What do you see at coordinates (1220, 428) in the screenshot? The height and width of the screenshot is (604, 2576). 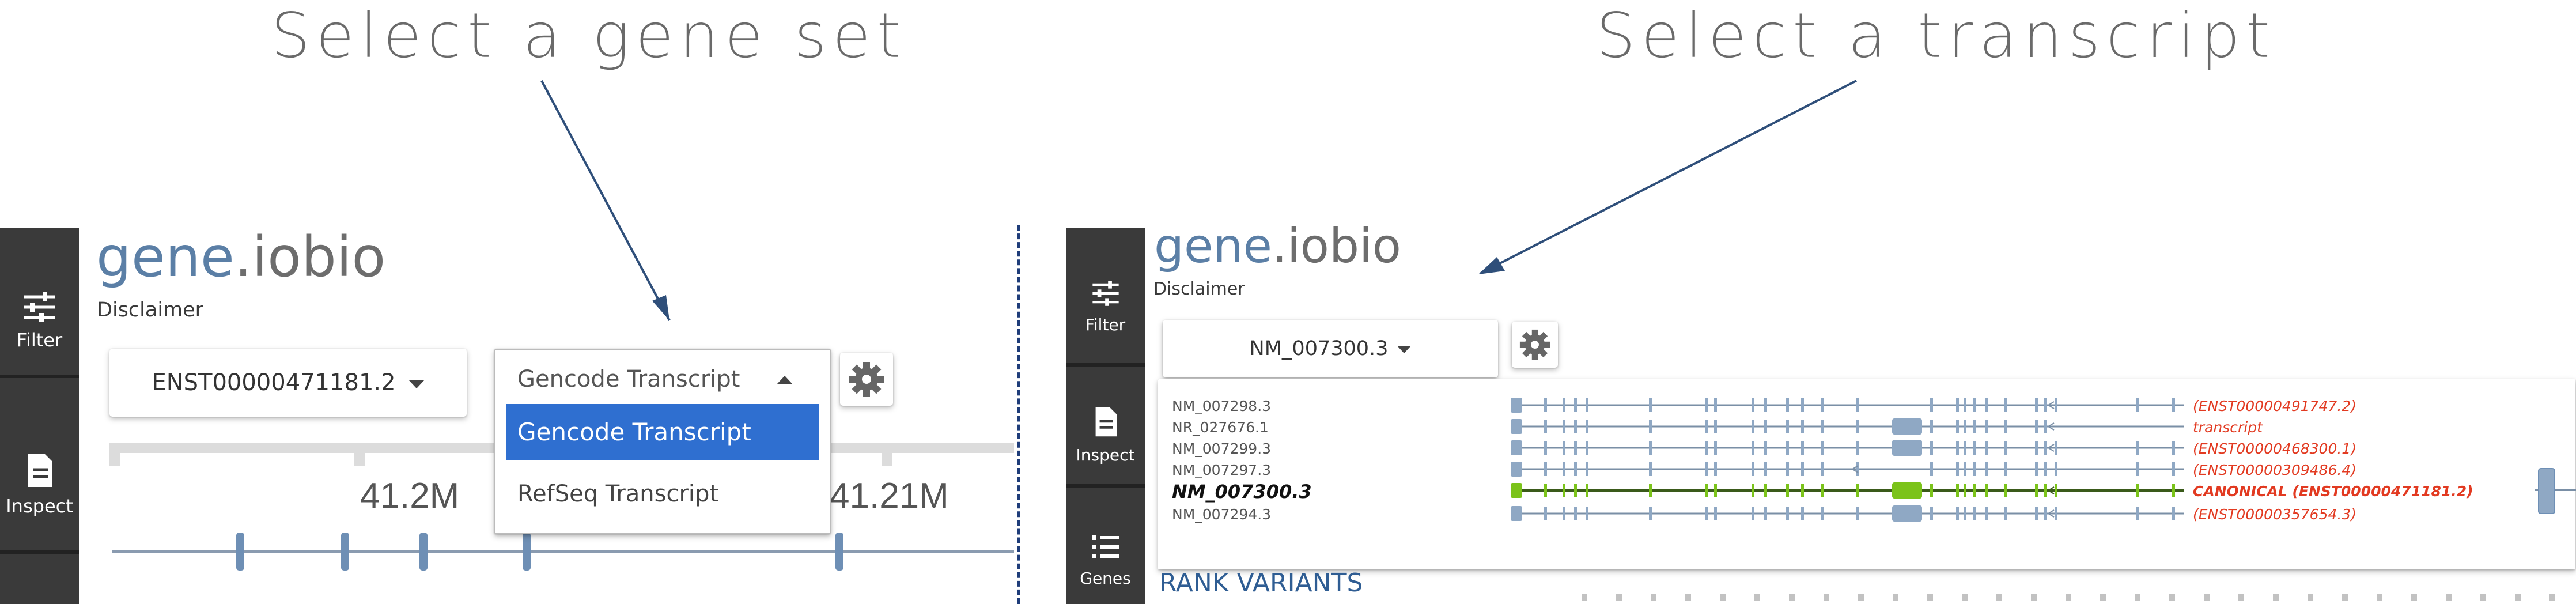 I see `transcript-name: NR_027676.1` at bounding box center [1220, 428].